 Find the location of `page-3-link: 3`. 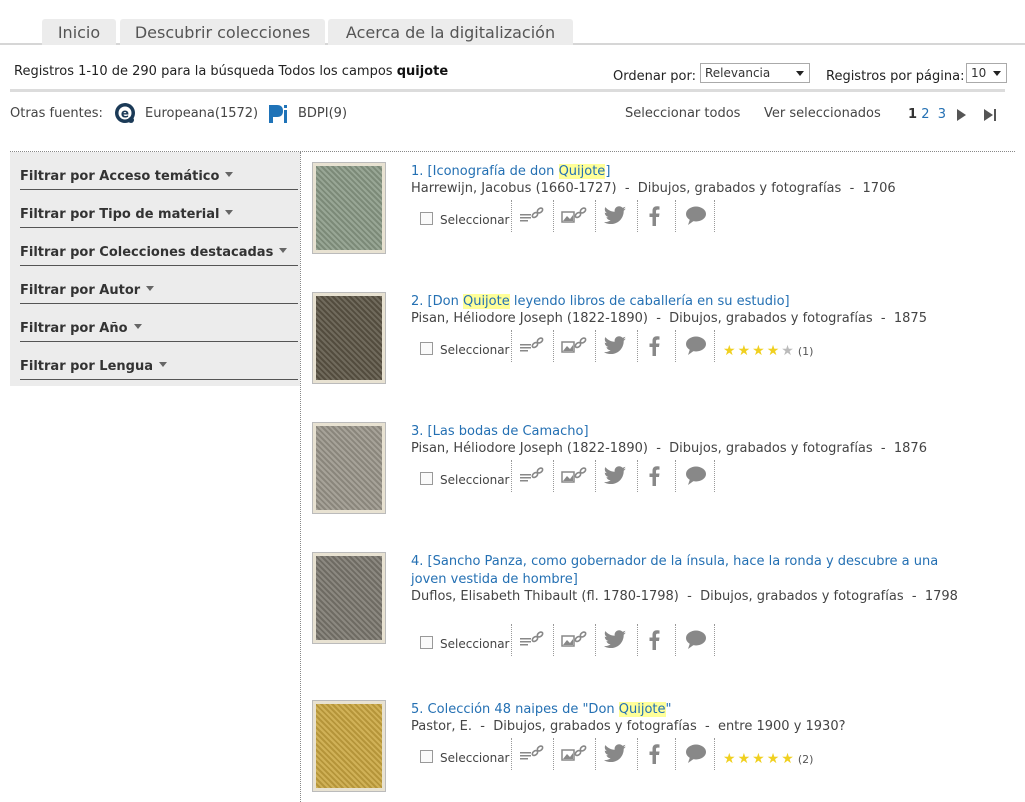

page-3-link: 3 is located at coordinates (942, 114).